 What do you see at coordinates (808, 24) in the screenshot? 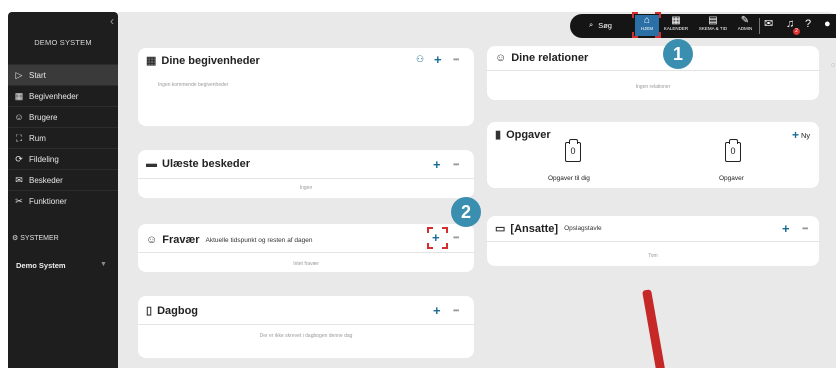
I see `help-icon: ?` at bounding box center [808, 24].